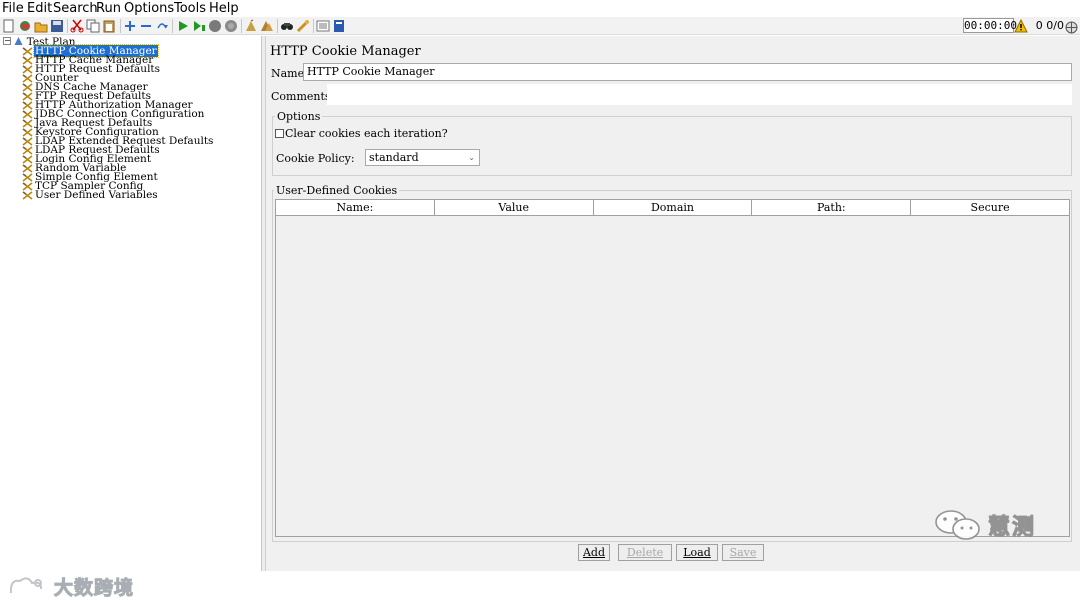 The width and height of the screenshot is (1080, 600). What do you see at coordinates (26, 585) in the screenshot?
I see `brand-logo-icon` at bounding box center [26, 585].